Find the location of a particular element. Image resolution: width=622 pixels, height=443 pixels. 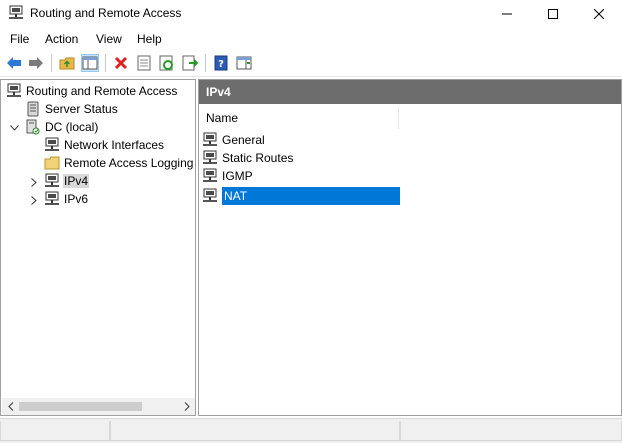

show-hide-action-pane-icon is located at coordinates (244, 63).